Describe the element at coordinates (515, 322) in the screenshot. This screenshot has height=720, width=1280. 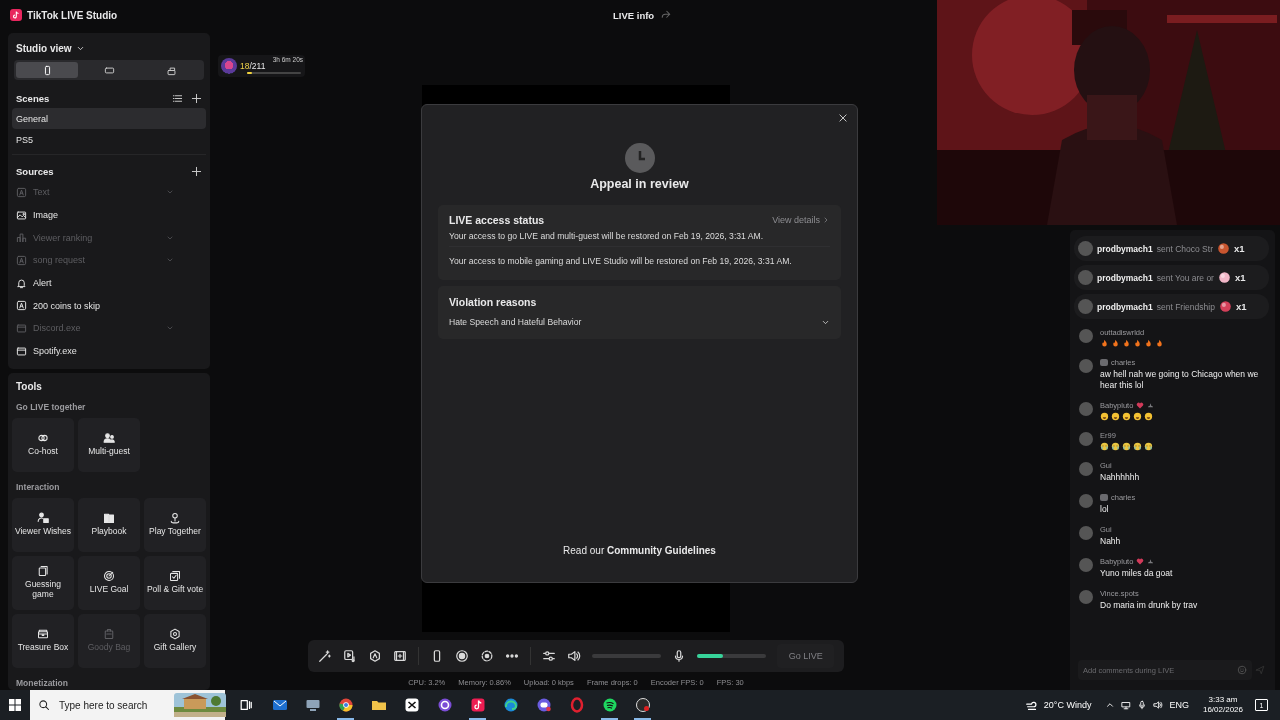
I see `violation-reason: Hate Speech and Hateful Behavior` at that location.